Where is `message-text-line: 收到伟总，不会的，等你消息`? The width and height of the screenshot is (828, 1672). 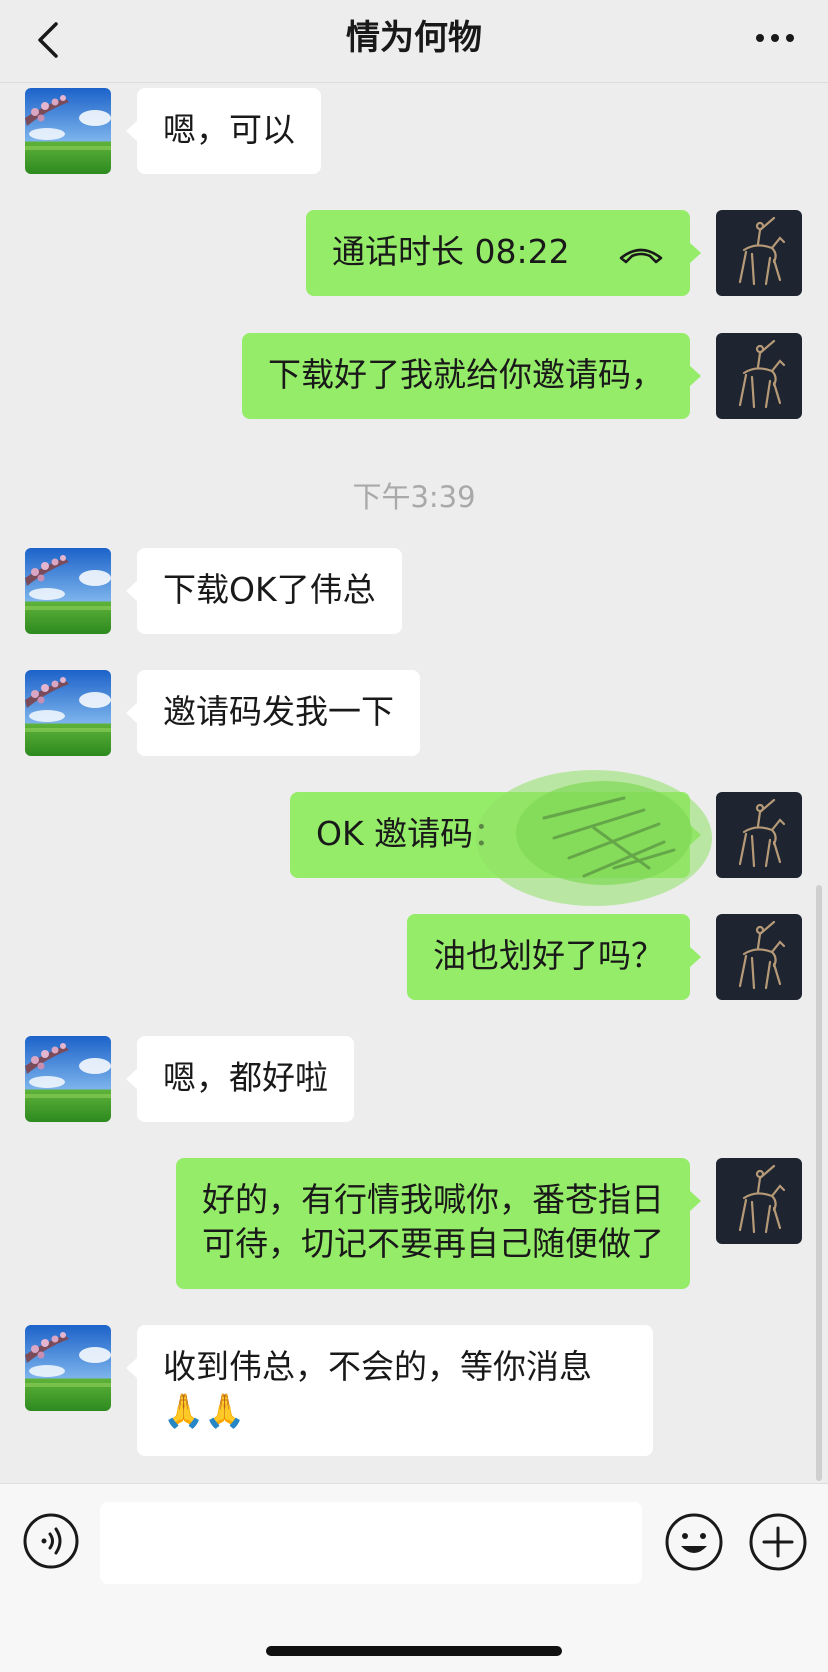 message-text-line: 收到伟总，不会的，等你消息 is located at coordinates (377, 1366).